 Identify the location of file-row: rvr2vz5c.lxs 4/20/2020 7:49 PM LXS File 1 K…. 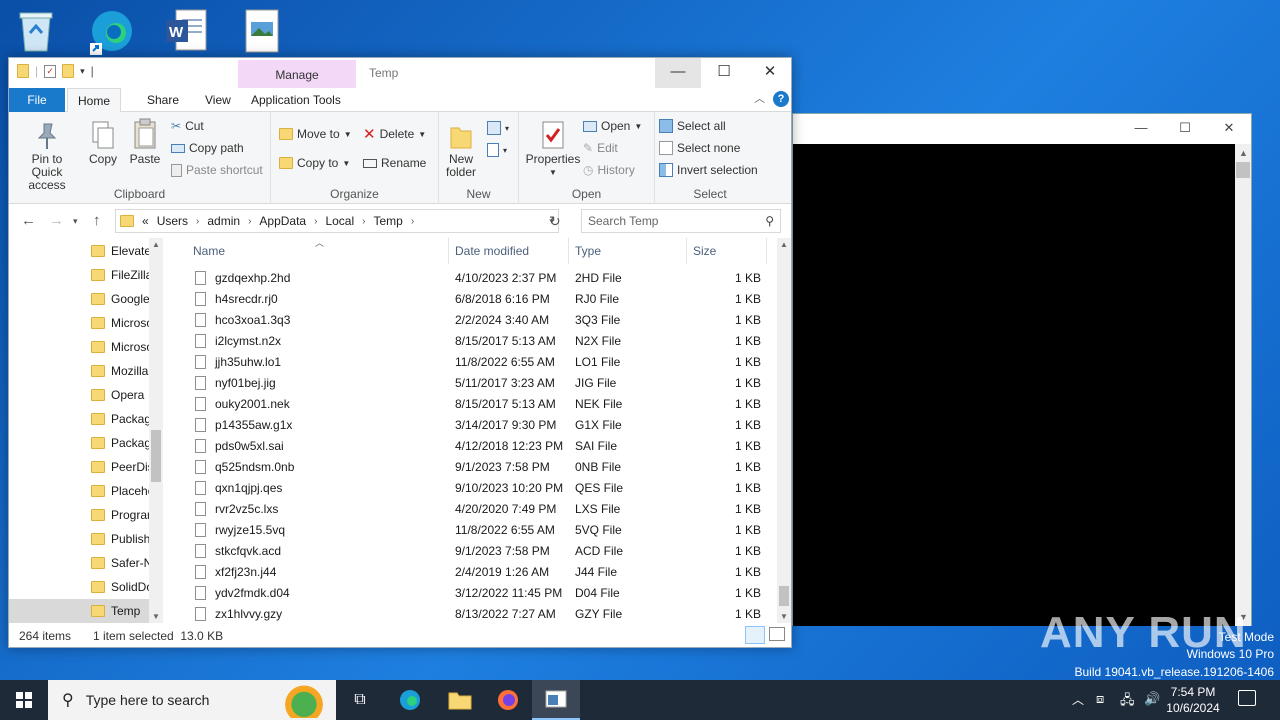
(479, 509).